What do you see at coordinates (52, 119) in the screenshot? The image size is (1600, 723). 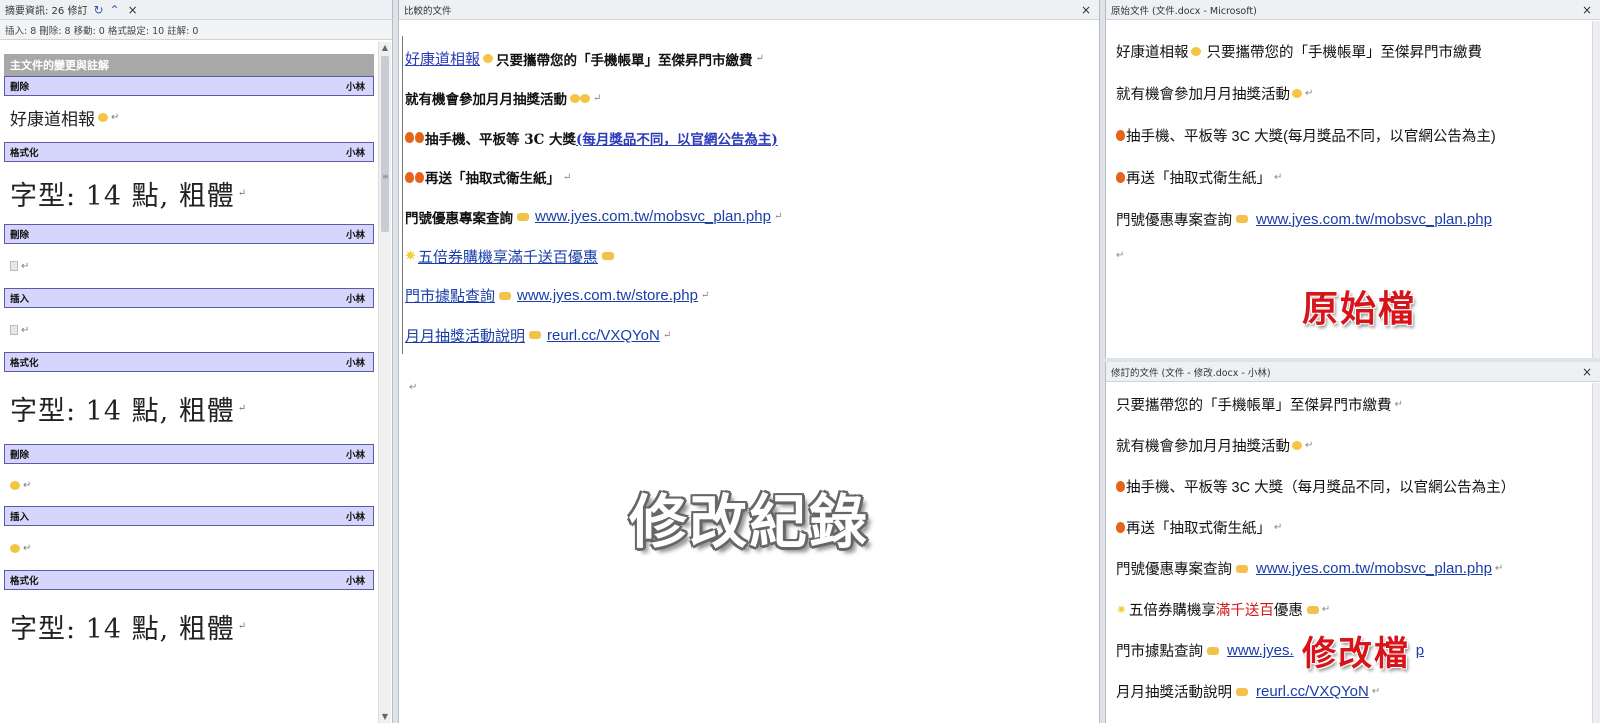 I see `revision-body: 好康道相報` at bounding box center [52, 119].